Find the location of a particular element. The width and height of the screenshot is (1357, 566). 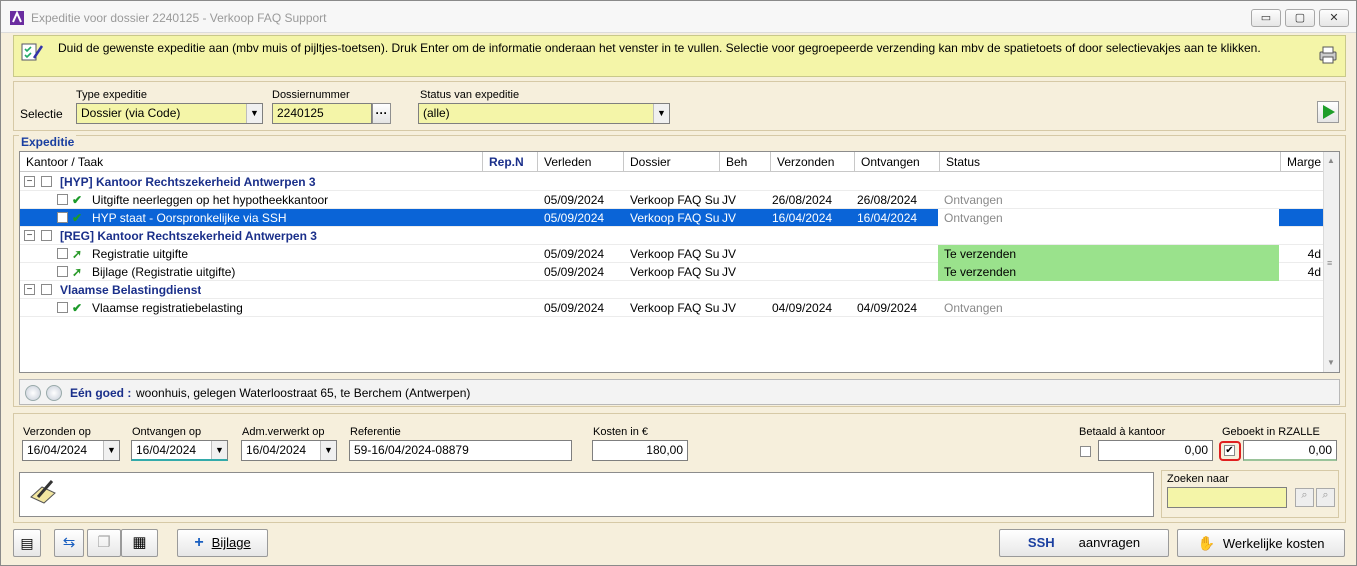

ontvangen-date-input: 16/04/2024 ▼ is located at coordinates (179, 450).